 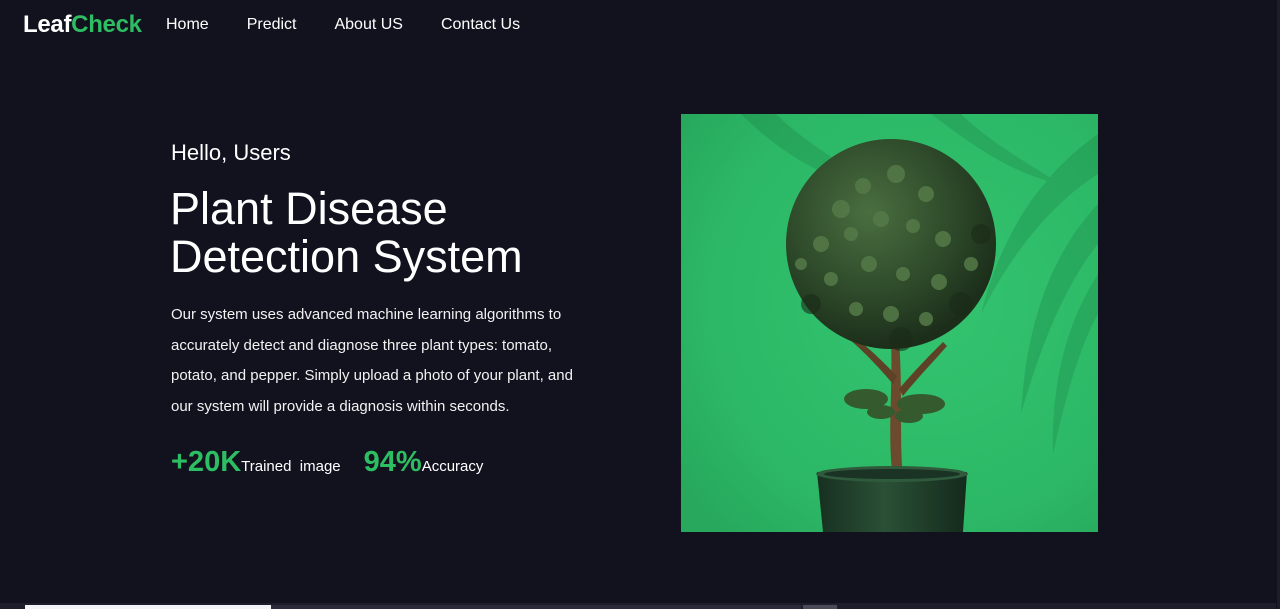 I want to click on bottom-panel-edge, so click(x=536, y=607).